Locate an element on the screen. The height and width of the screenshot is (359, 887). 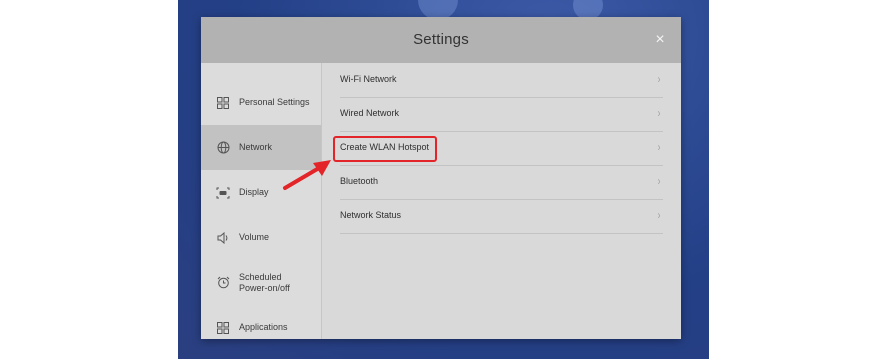
sidebar-item-scheduled-power: Scheduled Power-on/off is located at coordinates (261, 282).